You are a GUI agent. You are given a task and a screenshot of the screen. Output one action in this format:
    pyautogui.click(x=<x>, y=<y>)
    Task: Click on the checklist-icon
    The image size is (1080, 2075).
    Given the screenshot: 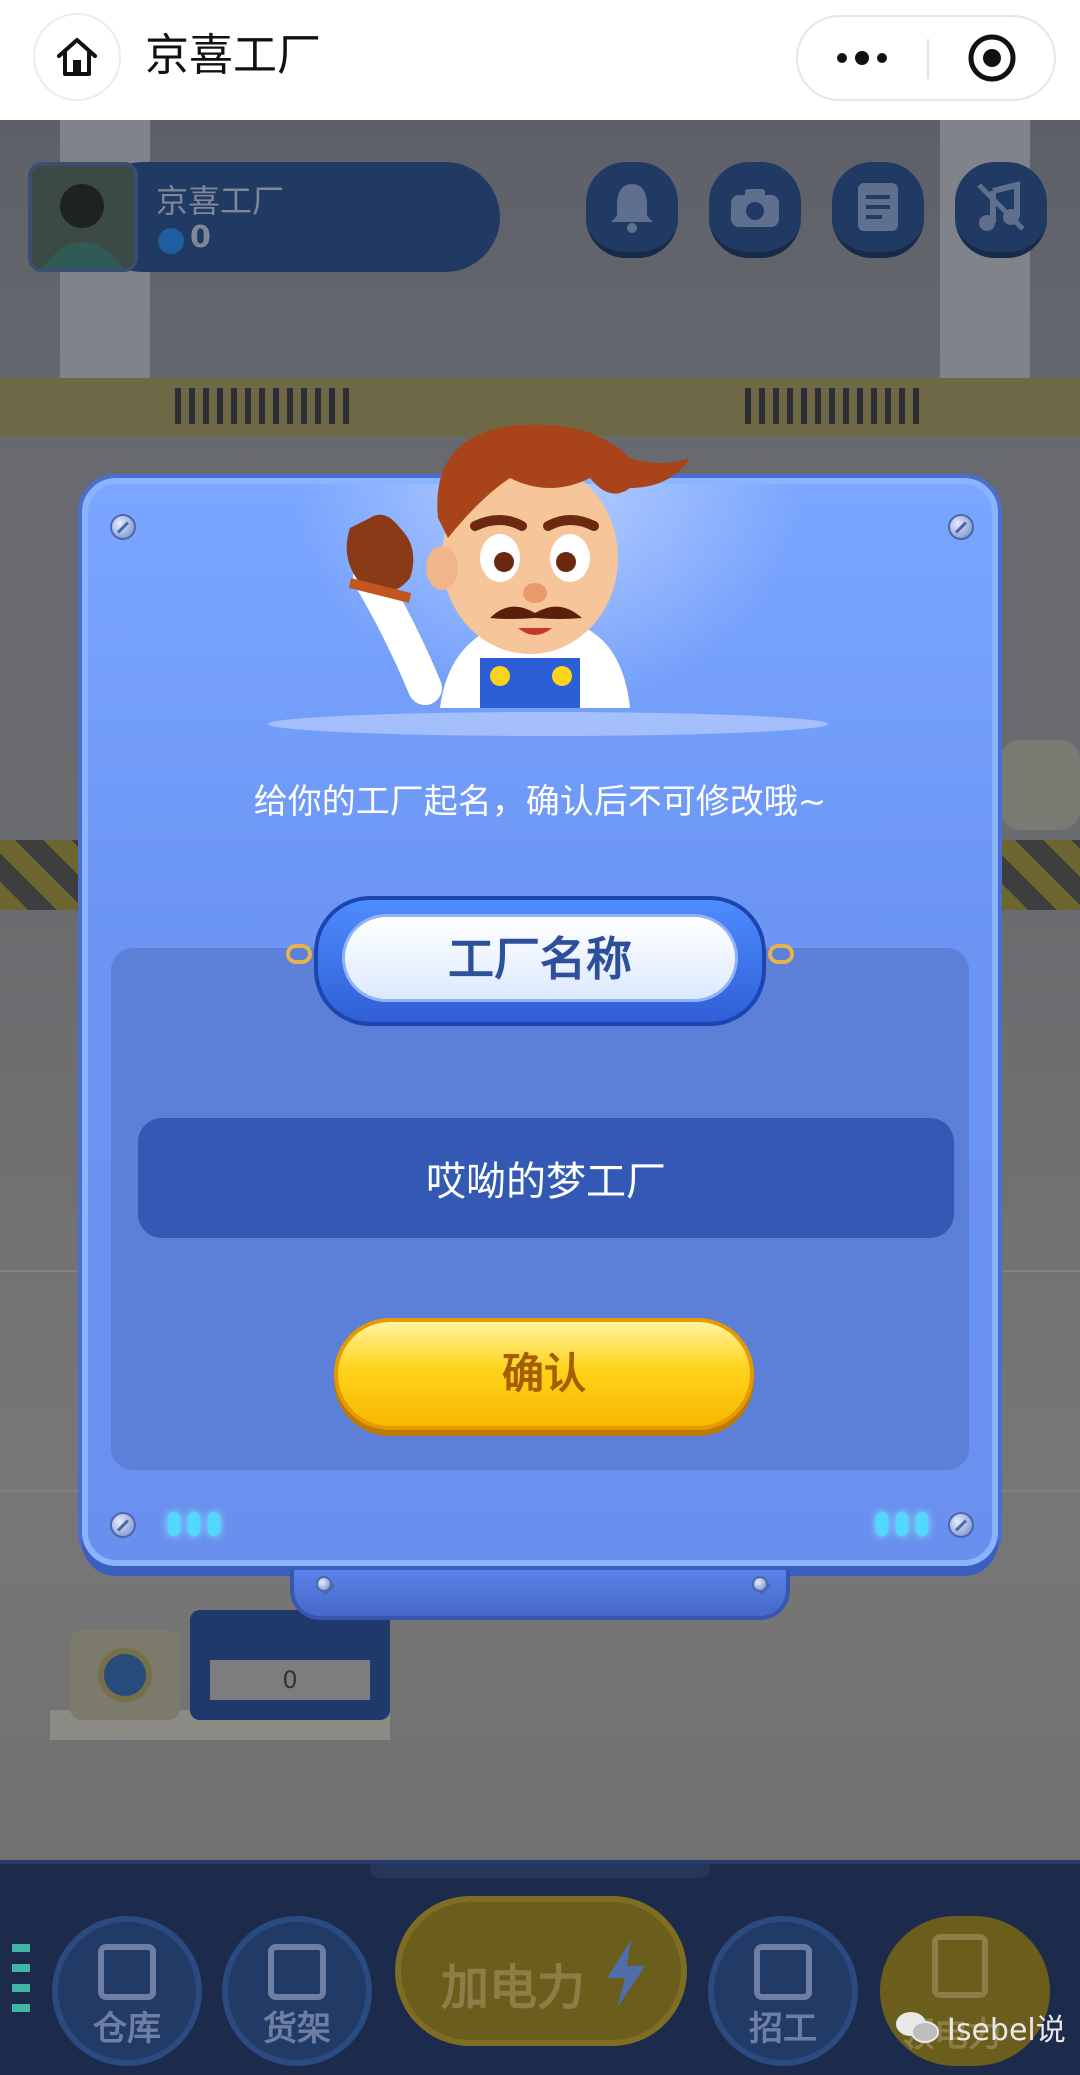 What is the action you would take?
    pyautogui.click(x=960, y=1966)
    